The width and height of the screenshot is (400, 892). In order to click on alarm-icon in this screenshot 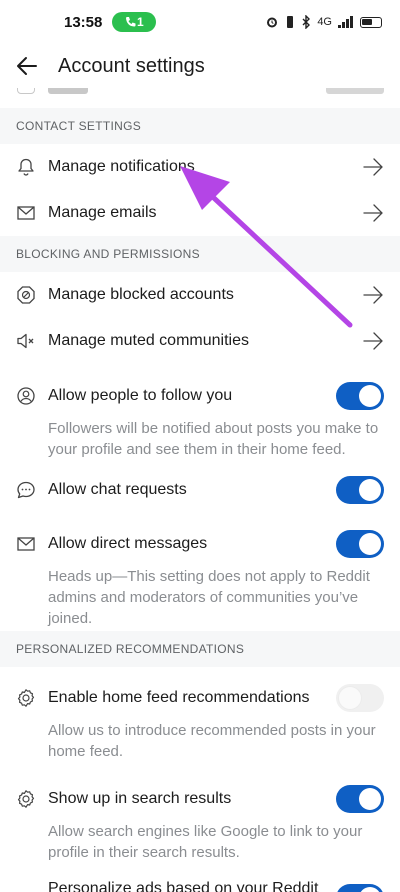, I will do `click(272, 22)`.